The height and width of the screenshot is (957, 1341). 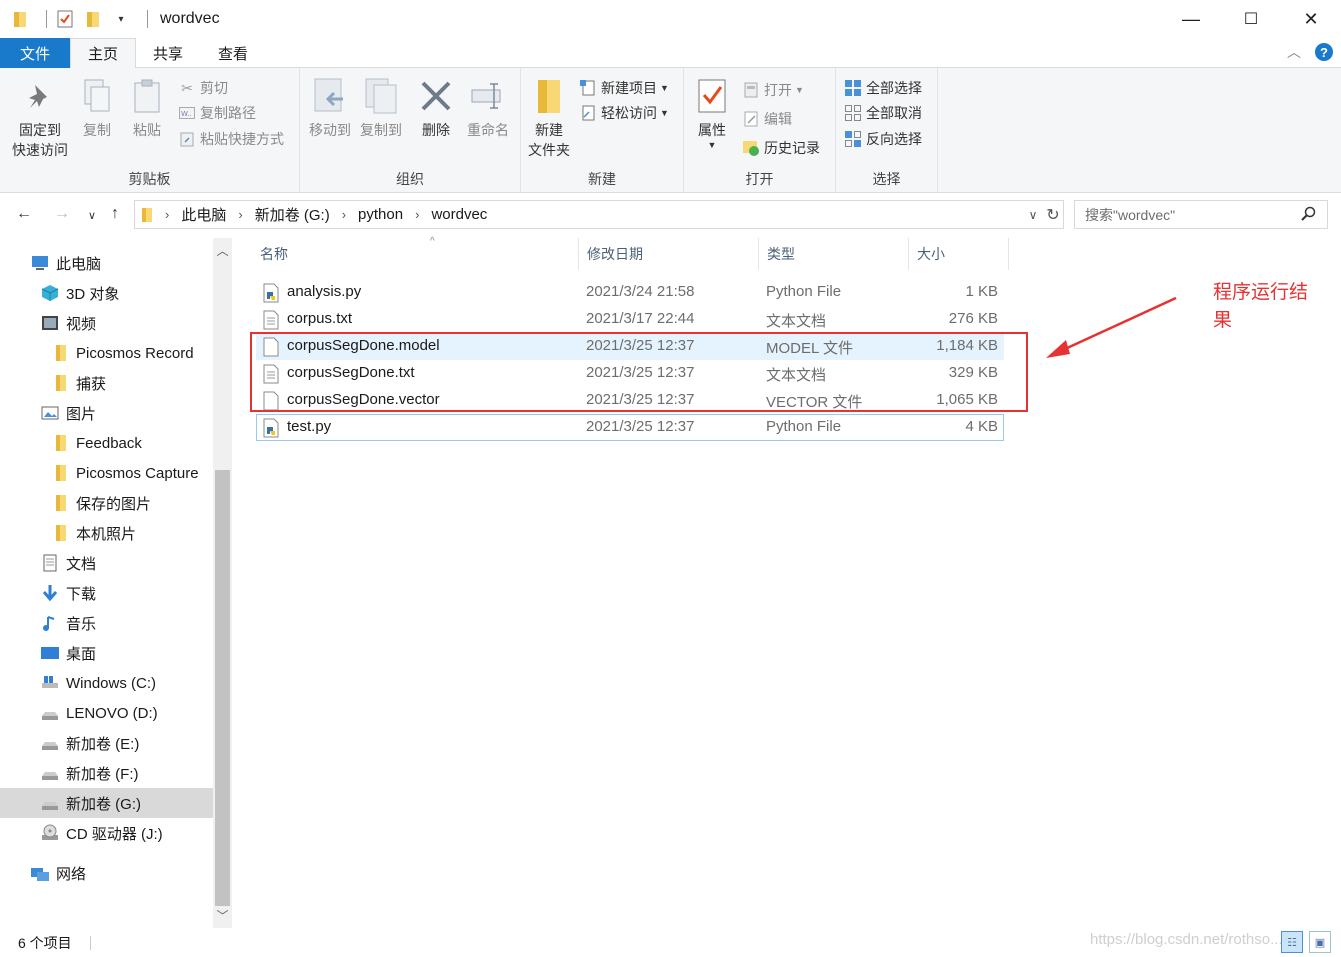 What do you see at coordinates (796, 321) in the screenshot?
I see `file-type: 文本文档` at bounding box center [796, 321].